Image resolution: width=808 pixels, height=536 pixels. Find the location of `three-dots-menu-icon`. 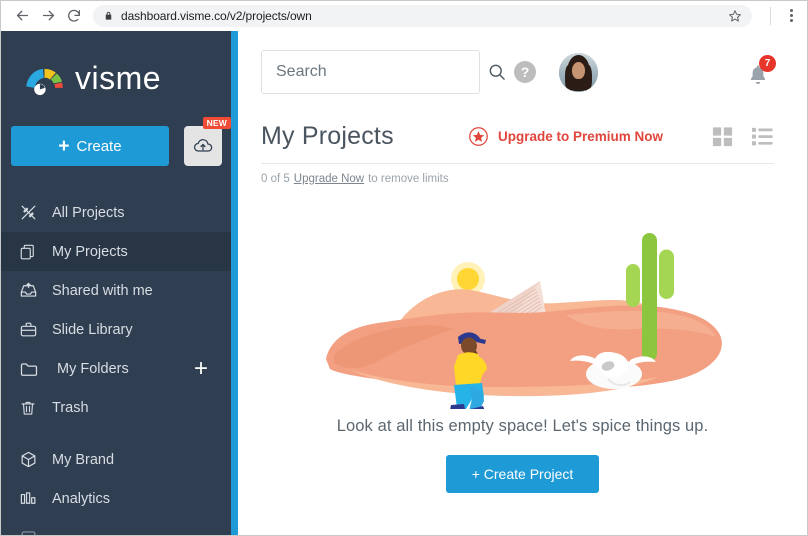

three-dots-menu-icon is located at coordinates (791, 16).